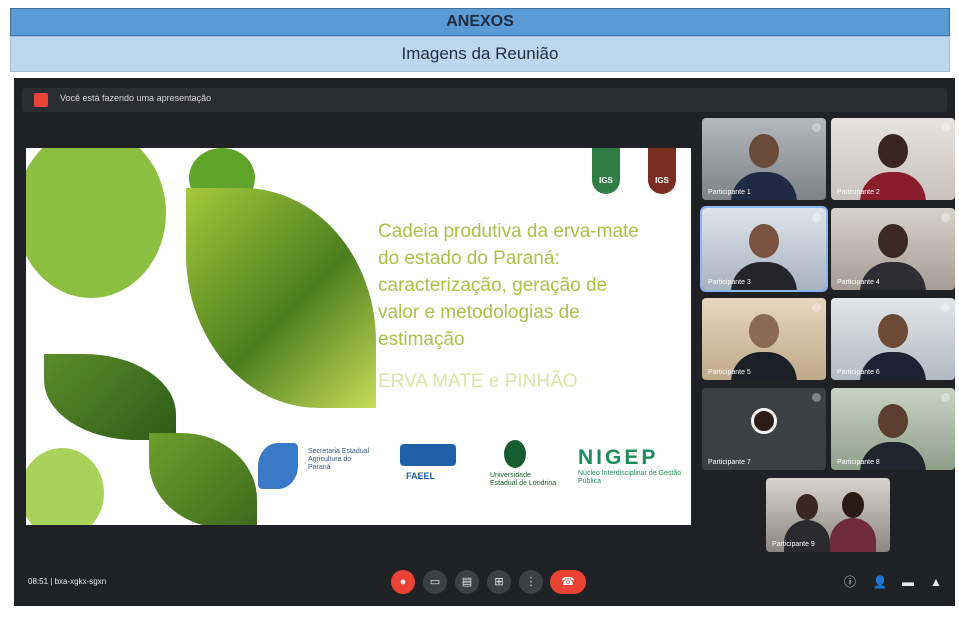 Image resolution: width=959 pixels, height=628 pixels. I want to click on participant-tile: Participante 2, so click(893, 159).